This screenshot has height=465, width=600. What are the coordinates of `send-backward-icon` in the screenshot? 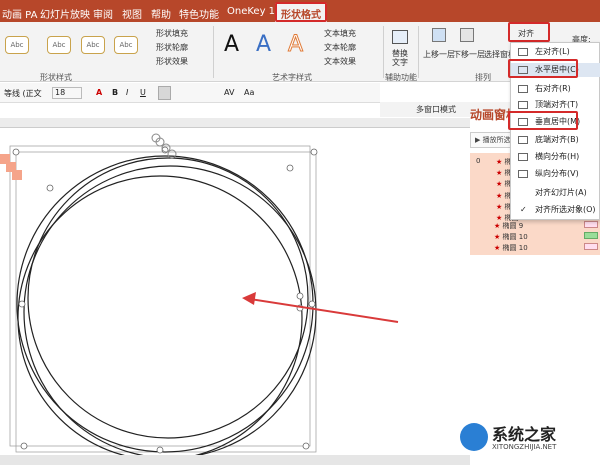 It's located at (467, 35).